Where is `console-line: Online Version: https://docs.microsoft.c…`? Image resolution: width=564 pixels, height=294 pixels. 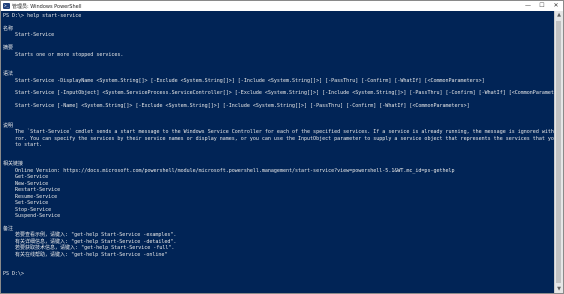 console-line: Online Version: https://docs.microsoft.c… is located at coordinates (229, 170).